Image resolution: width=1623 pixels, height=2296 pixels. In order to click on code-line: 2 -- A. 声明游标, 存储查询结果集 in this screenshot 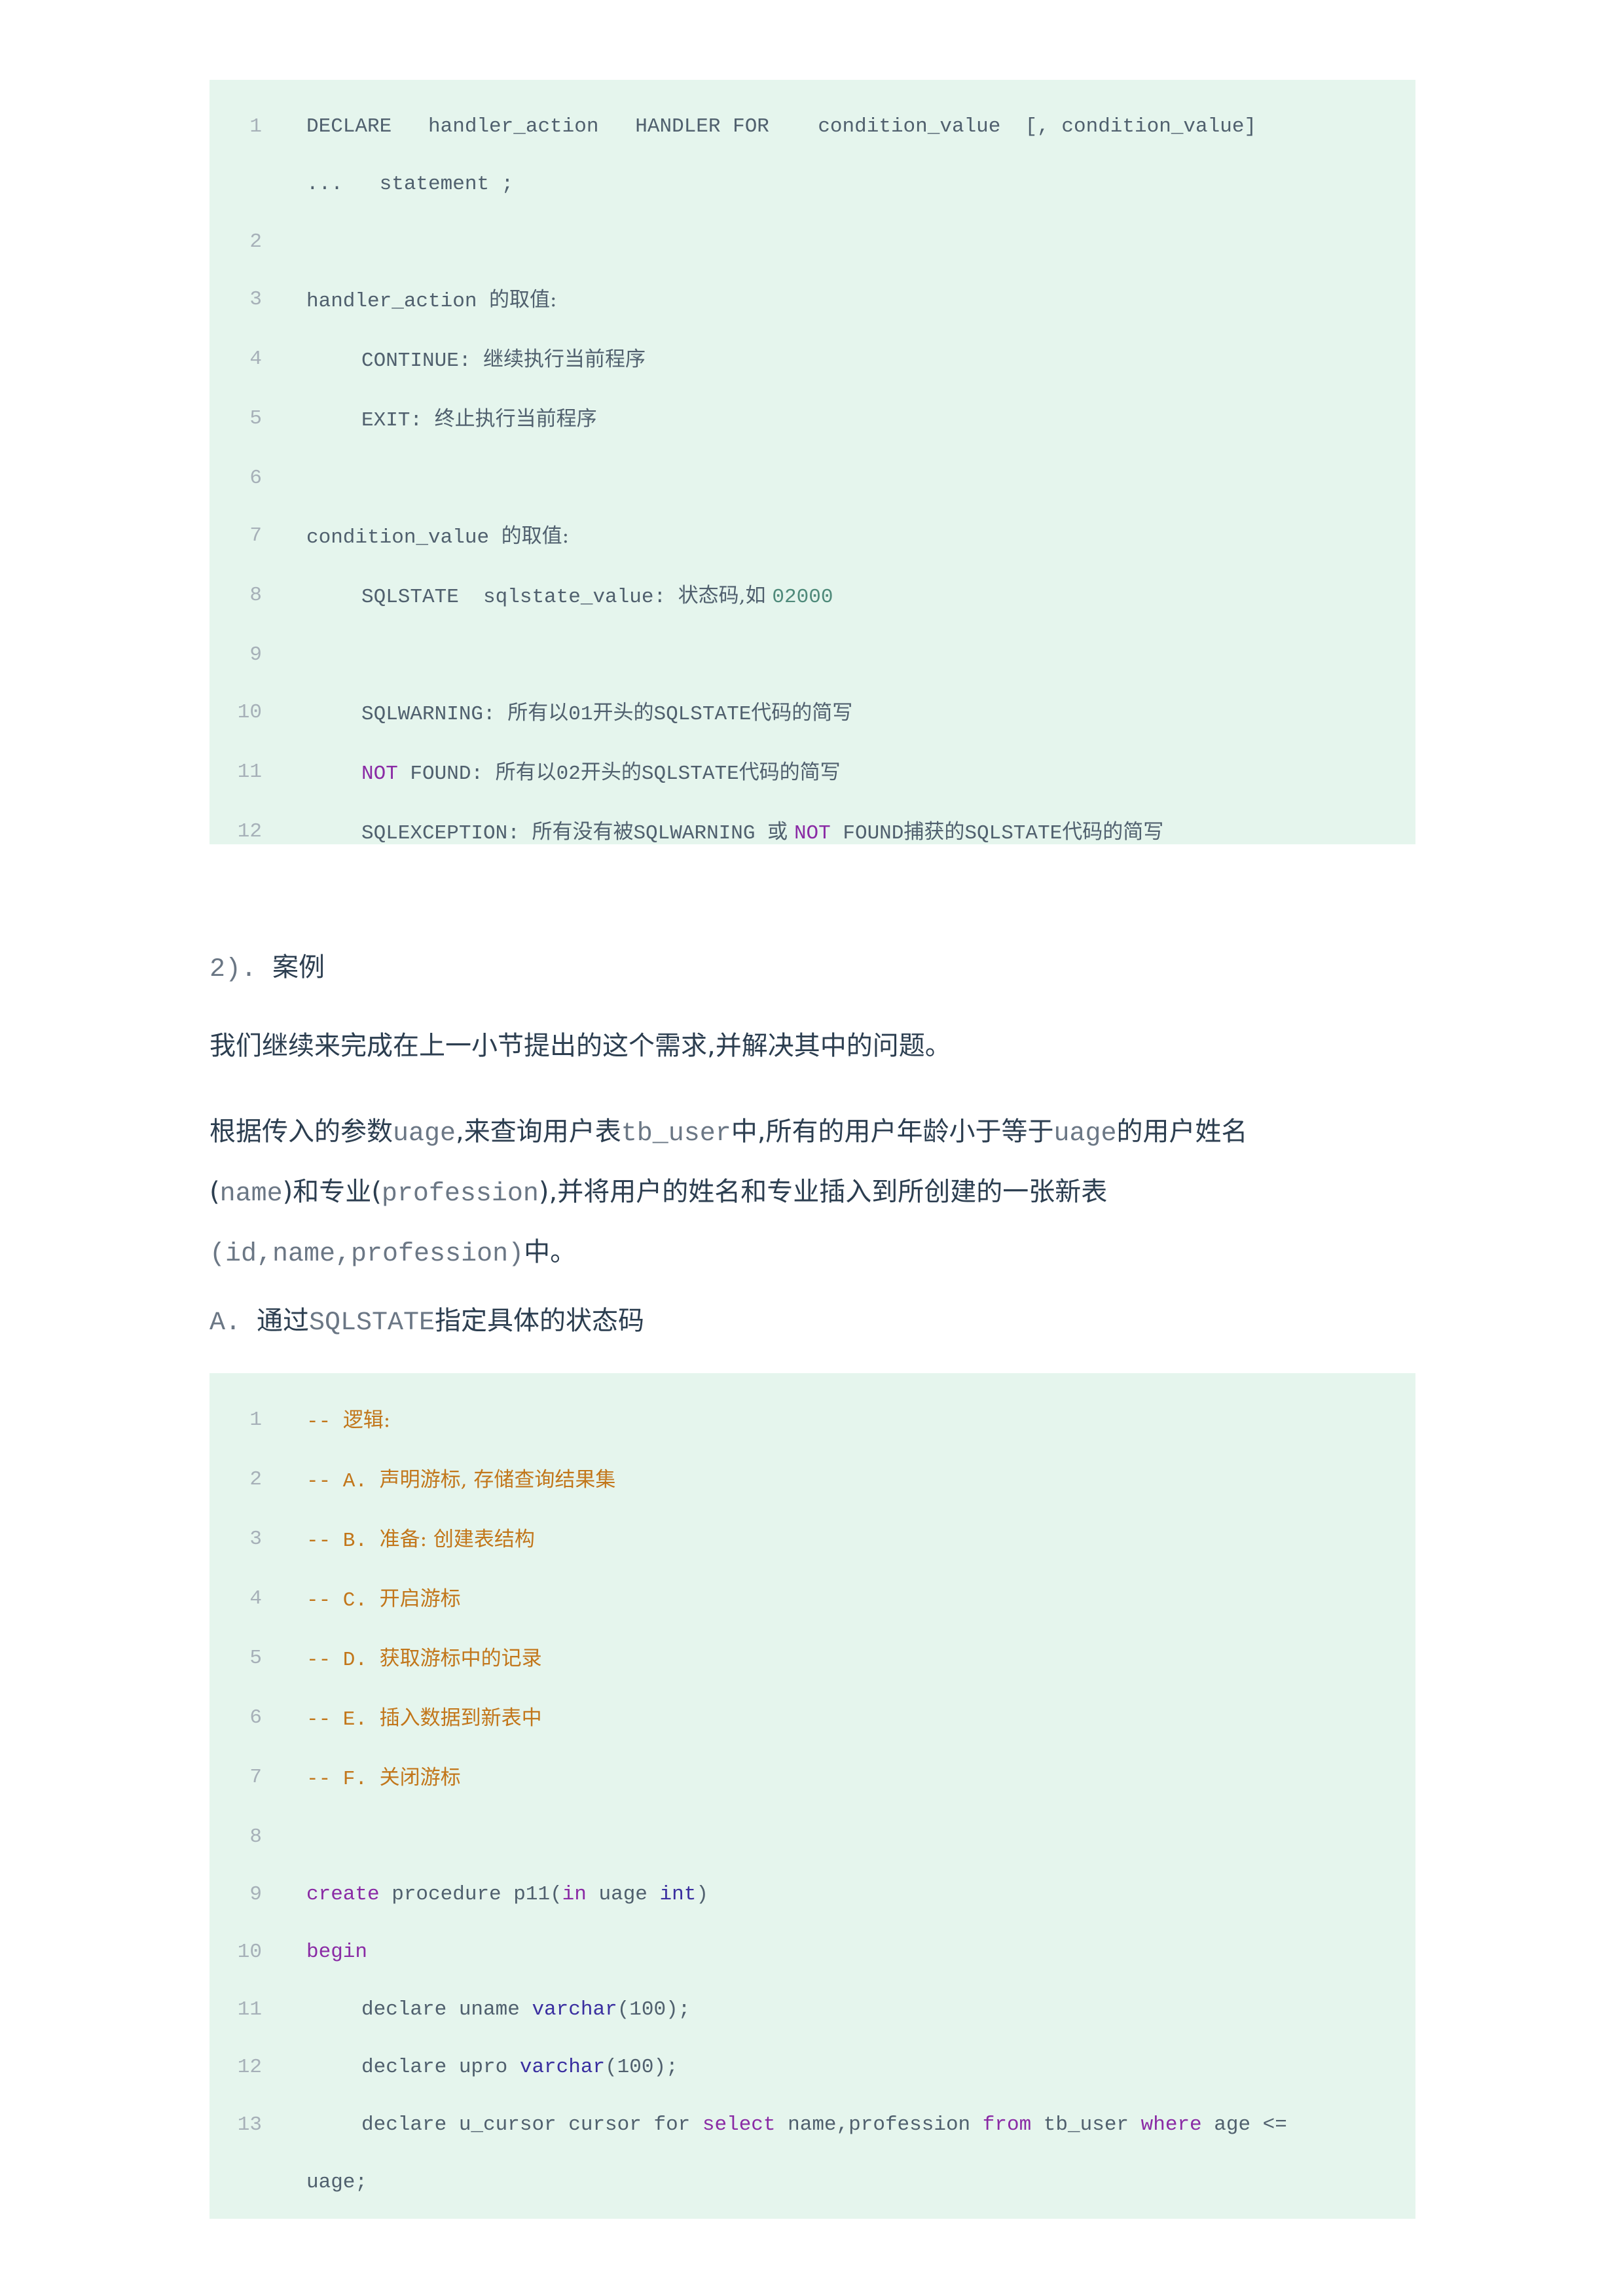, I will do `click(812, 1481)`.